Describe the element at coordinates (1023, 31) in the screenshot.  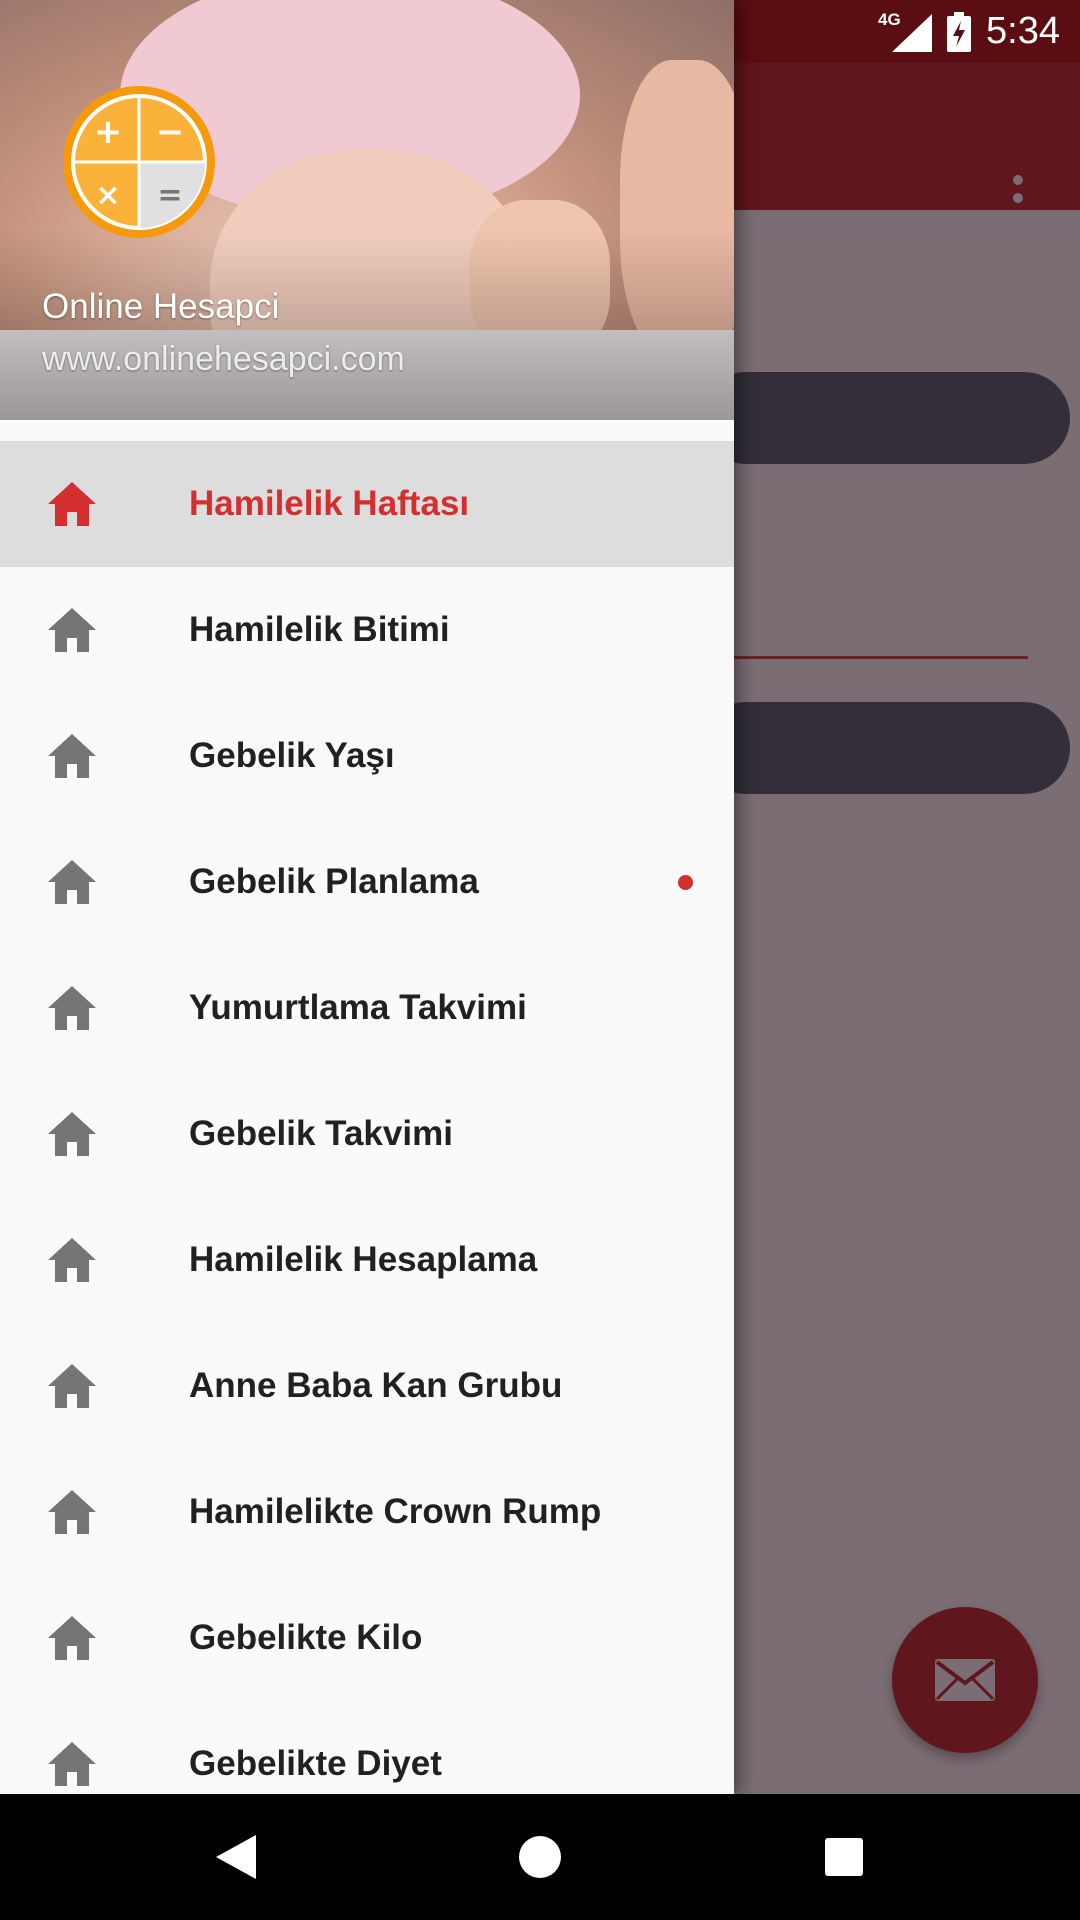
I see `status-time: 5:34` at that location.